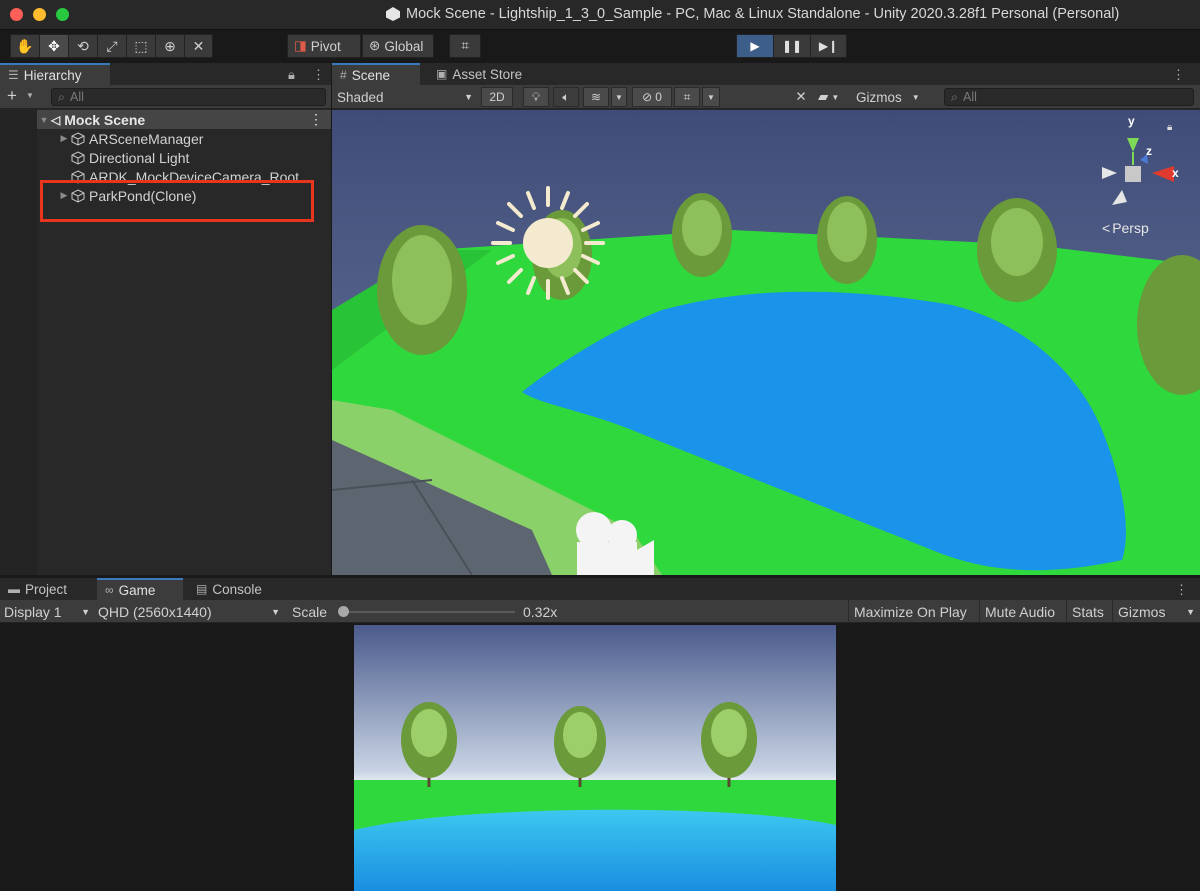 This screenshot has height=891, width=1200. Describe the element at coordinates (1133, 174) in the screenshot. I see `gizmo-center-cube` at that location.